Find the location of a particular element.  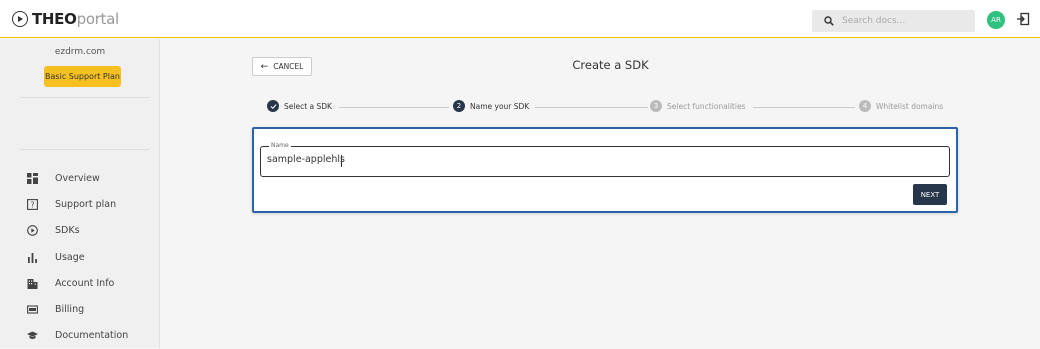

search-input is located at coordinates (902, 21).